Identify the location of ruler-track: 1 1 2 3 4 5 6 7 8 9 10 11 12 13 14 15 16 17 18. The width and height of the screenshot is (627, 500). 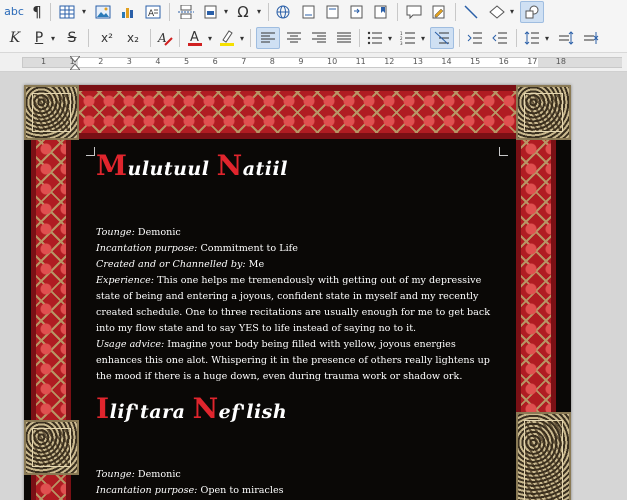
(322, 62).